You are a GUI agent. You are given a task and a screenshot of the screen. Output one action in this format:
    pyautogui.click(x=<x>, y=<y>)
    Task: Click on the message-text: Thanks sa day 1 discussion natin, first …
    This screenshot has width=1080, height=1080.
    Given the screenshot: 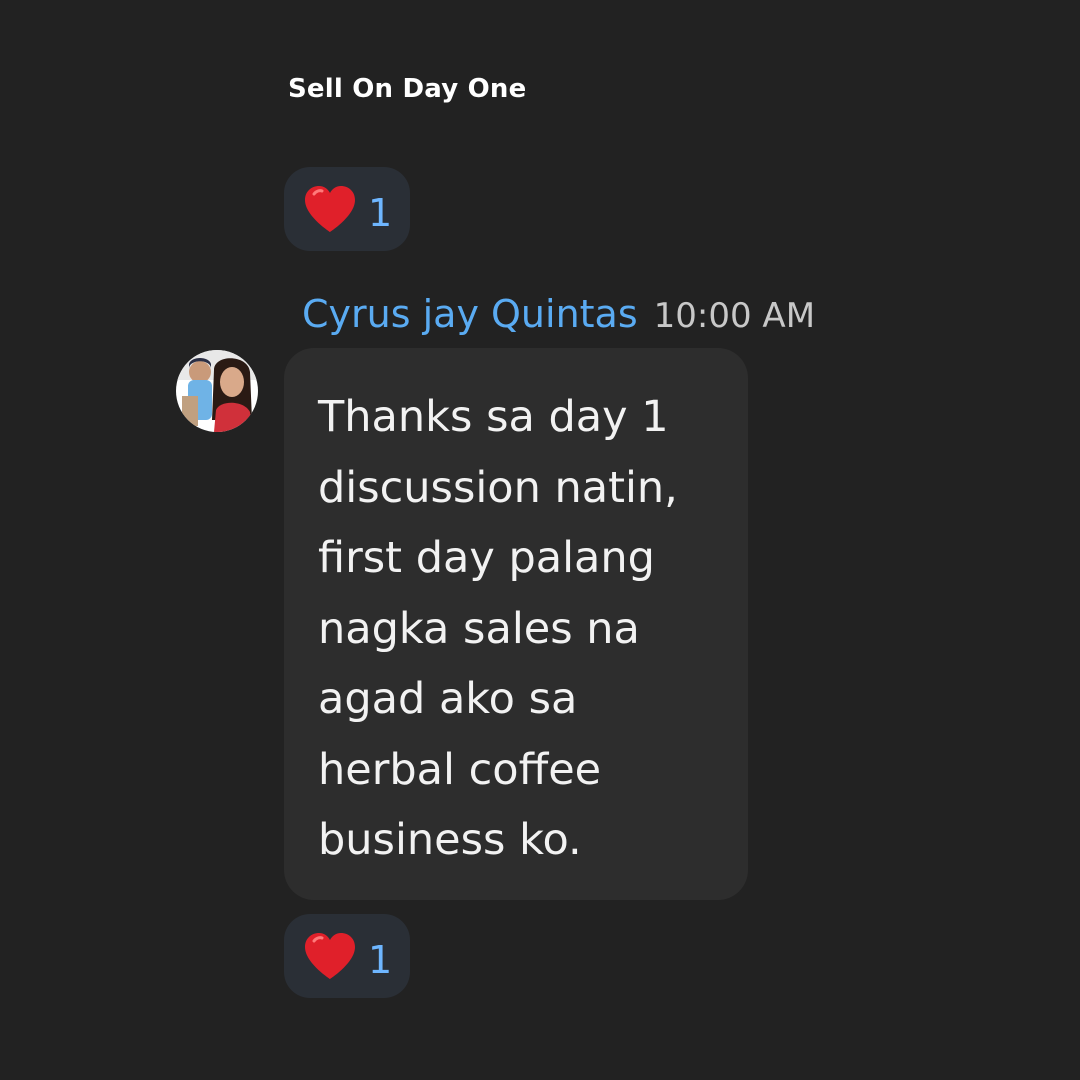 What is the action you would take?
    pyautogui.click(x=498, y=628)
    